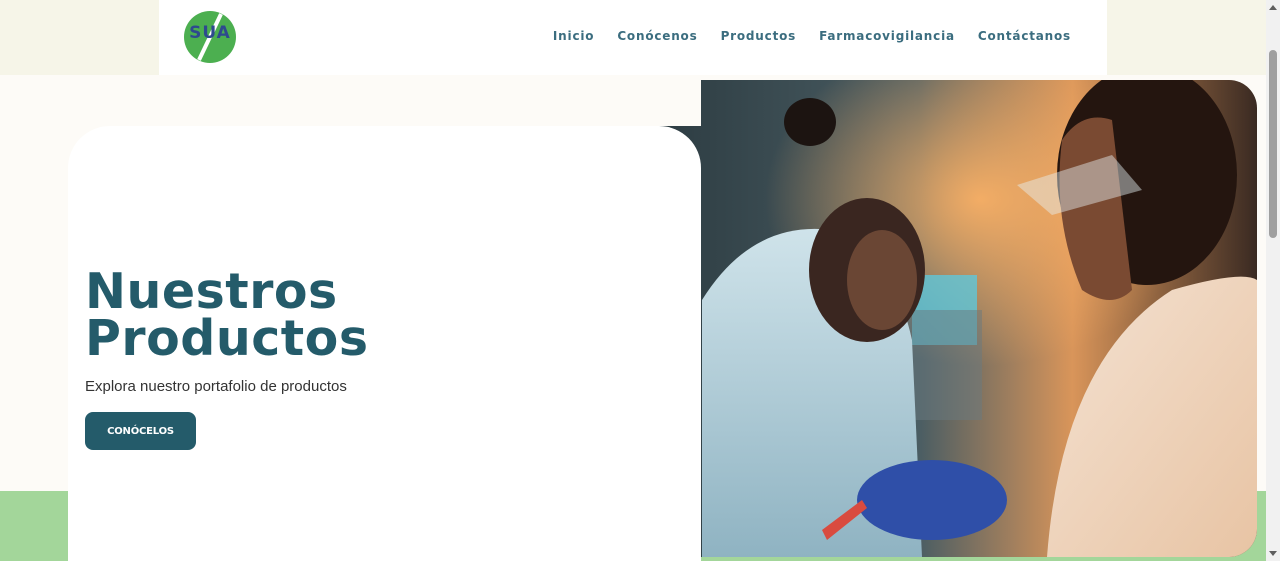 The height and width of the screenshot is (561, 1280). I want to click on image-corner-mask, so click(671, 103).